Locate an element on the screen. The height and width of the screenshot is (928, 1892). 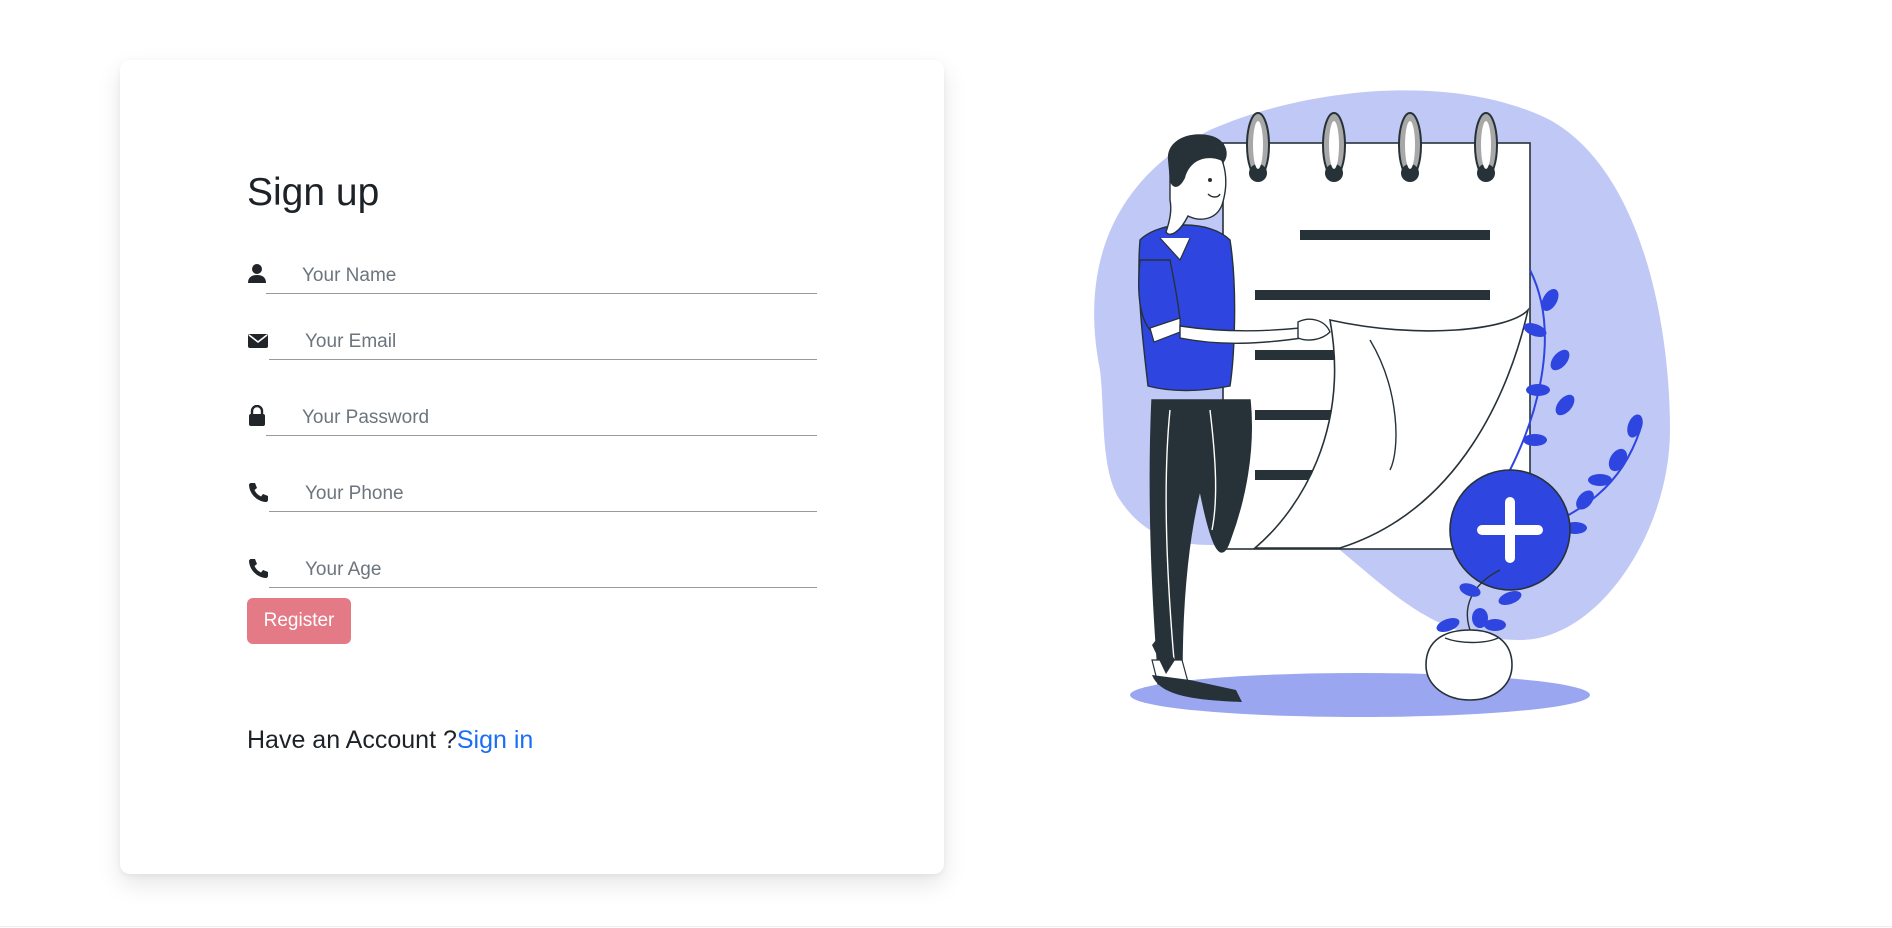
phone-input is located at coordinates (543, 494).